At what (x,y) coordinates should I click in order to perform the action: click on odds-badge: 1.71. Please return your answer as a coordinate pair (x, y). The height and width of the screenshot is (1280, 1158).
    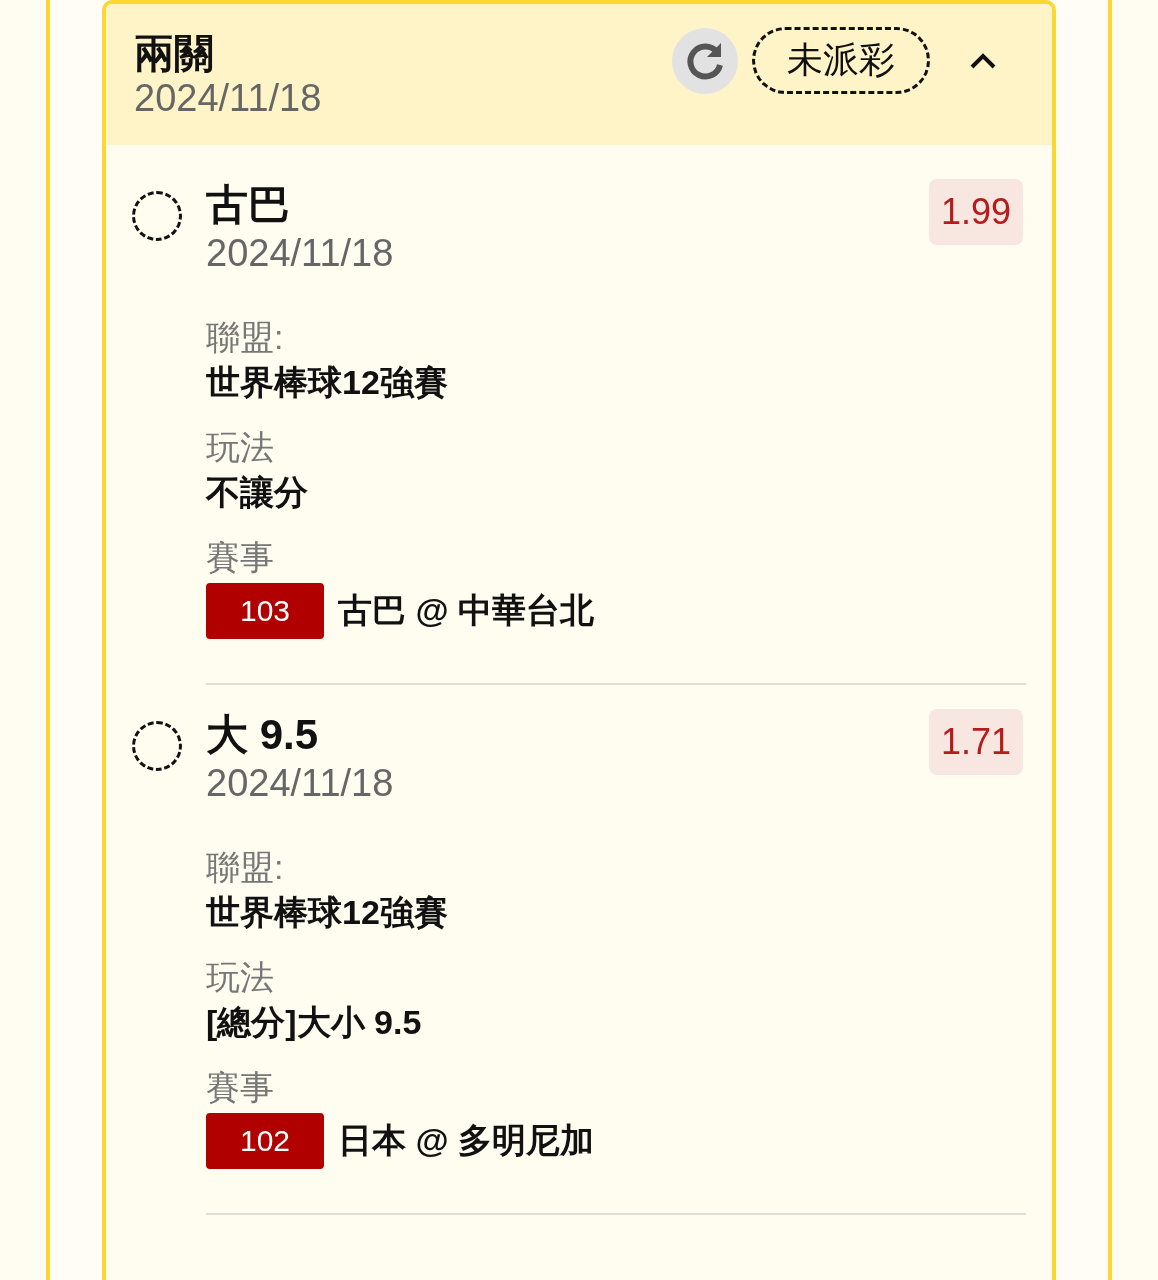
    Looking at the image, I should click on (975, 742).